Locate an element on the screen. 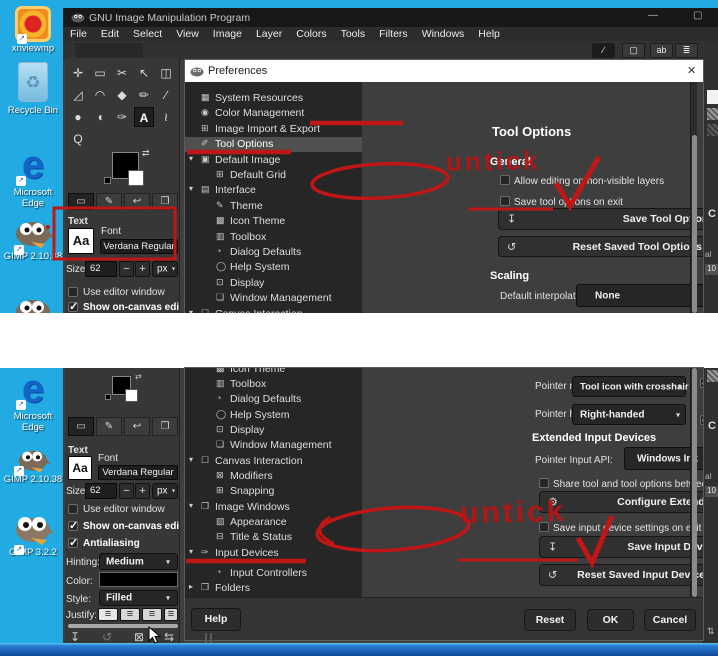 The image size is (718, 656). eraser-tool-icon: ≀ is located at coordinates (166, 117).